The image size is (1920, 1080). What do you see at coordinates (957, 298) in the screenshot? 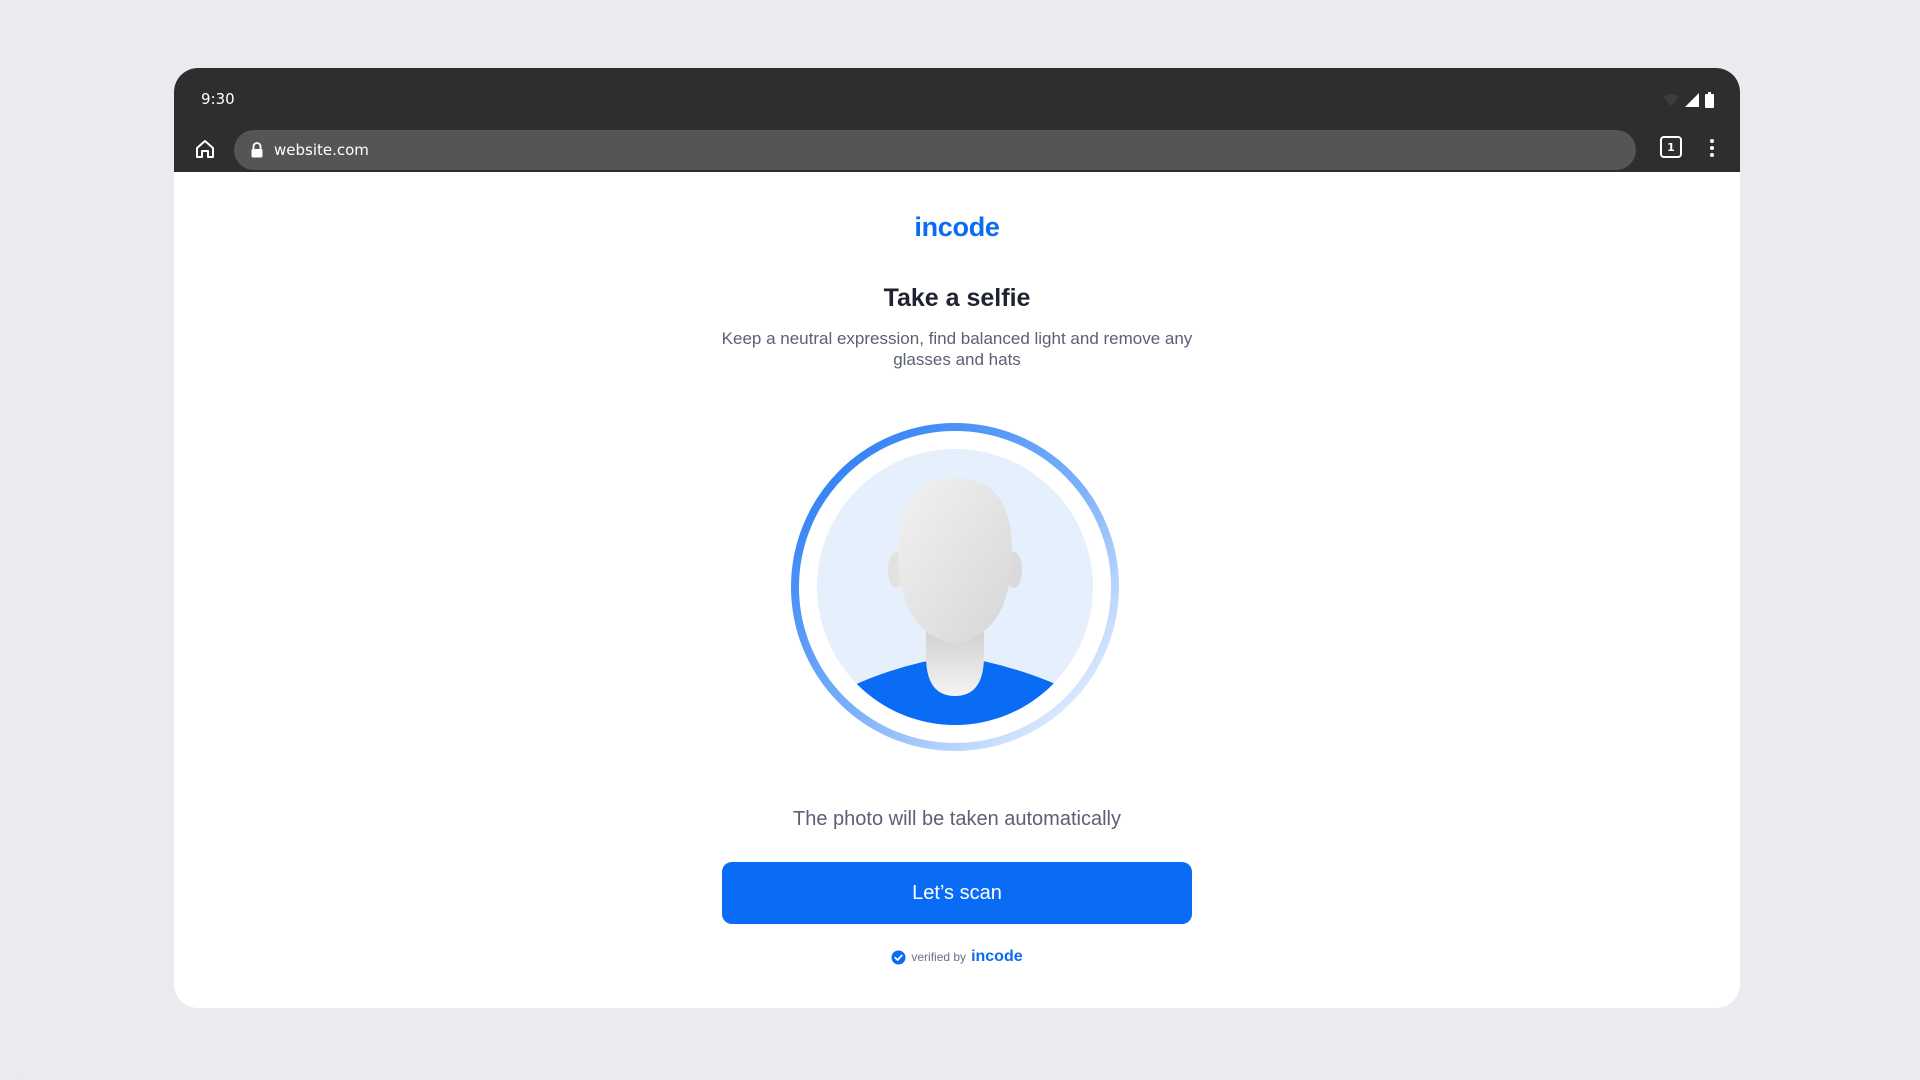
I see `page-title: Take a selfie` at bounding box center [957, 298].